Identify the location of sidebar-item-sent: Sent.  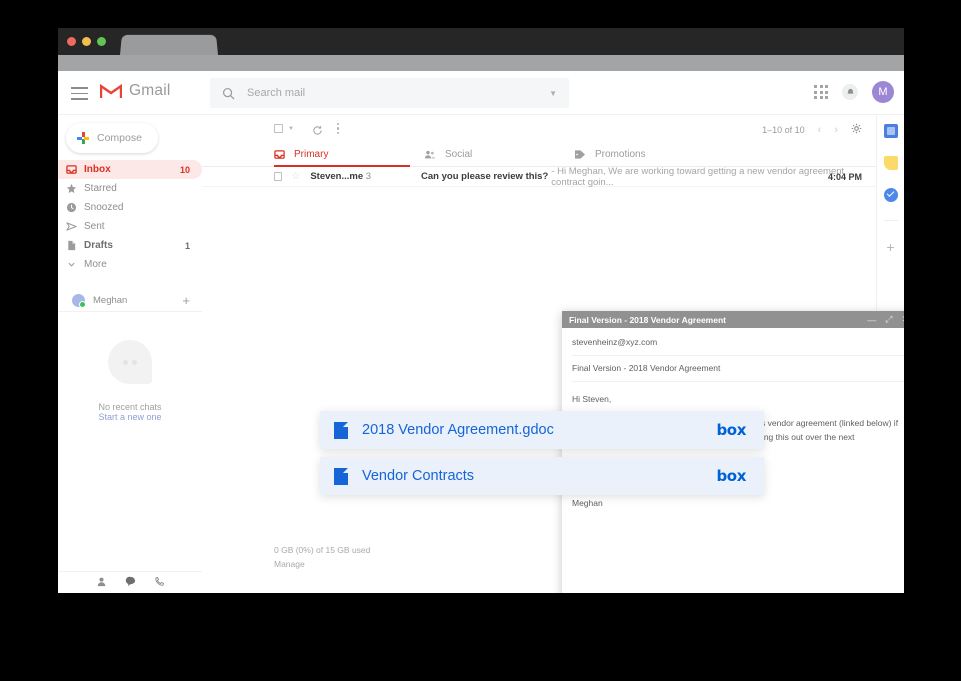
(130, 226).